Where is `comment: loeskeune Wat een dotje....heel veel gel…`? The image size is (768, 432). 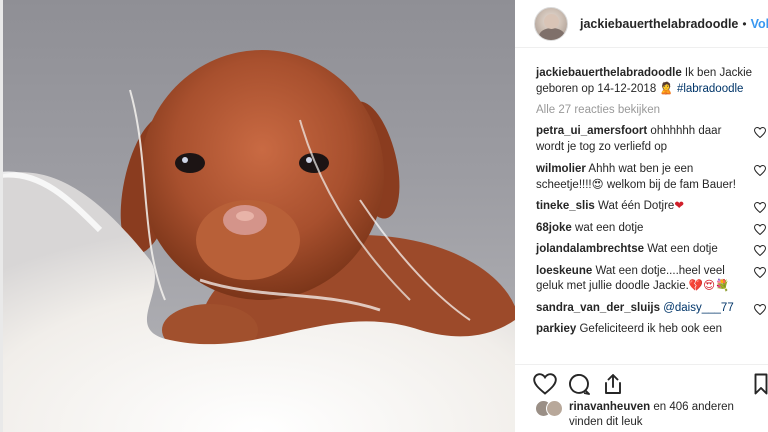
comment: loeskeune Wat een dotje....heel veel gel… is located at coordinates (652, 279).